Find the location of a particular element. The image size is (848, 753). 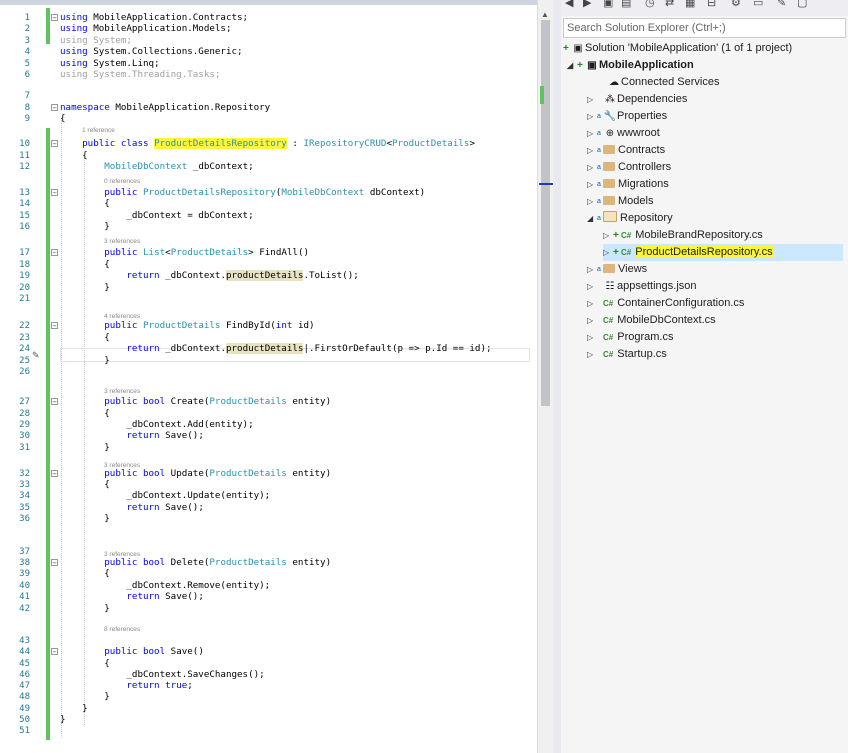

settings-icon: ⚙ is located at coordinates (736, 4).